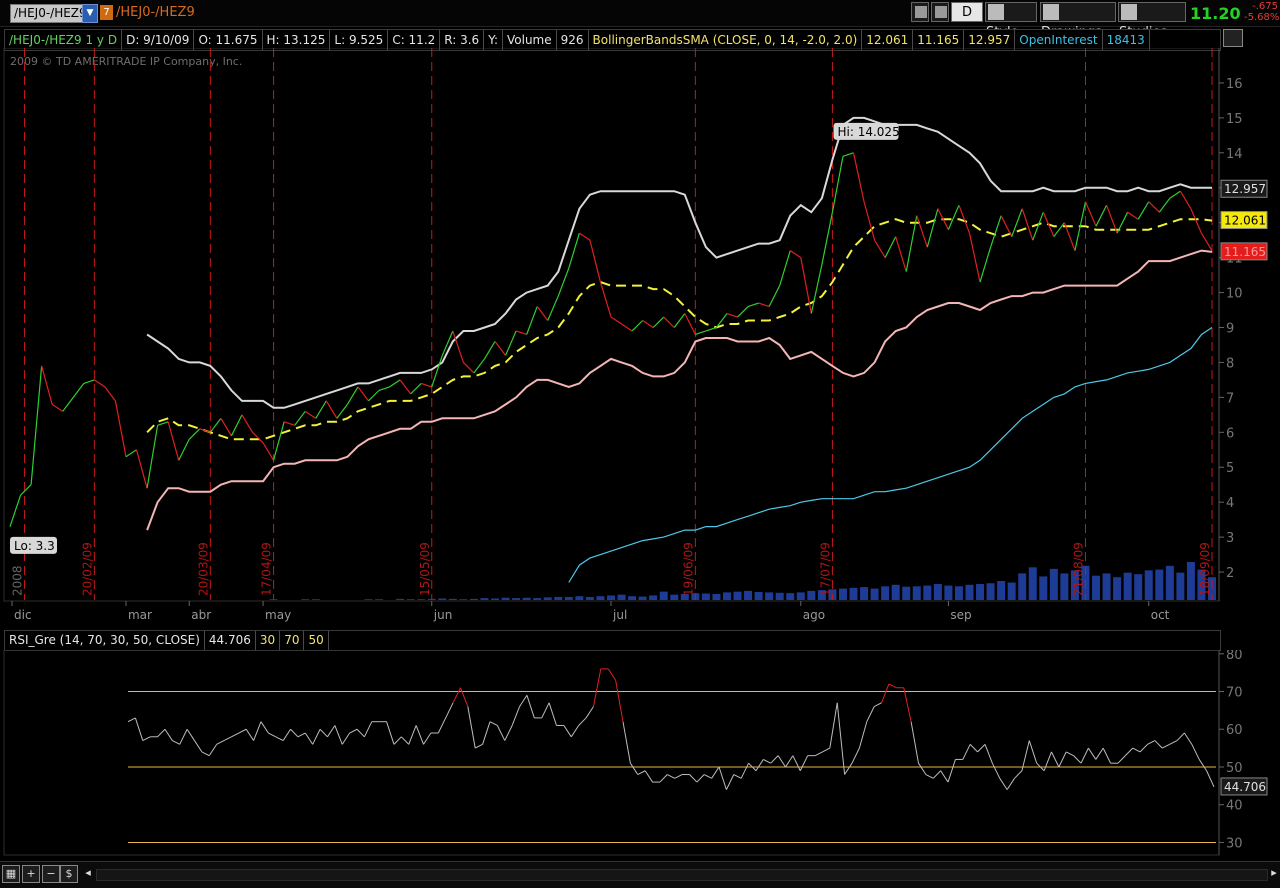  I want to click on rsi-axis-tick-label: 70, so click(1234, 693).